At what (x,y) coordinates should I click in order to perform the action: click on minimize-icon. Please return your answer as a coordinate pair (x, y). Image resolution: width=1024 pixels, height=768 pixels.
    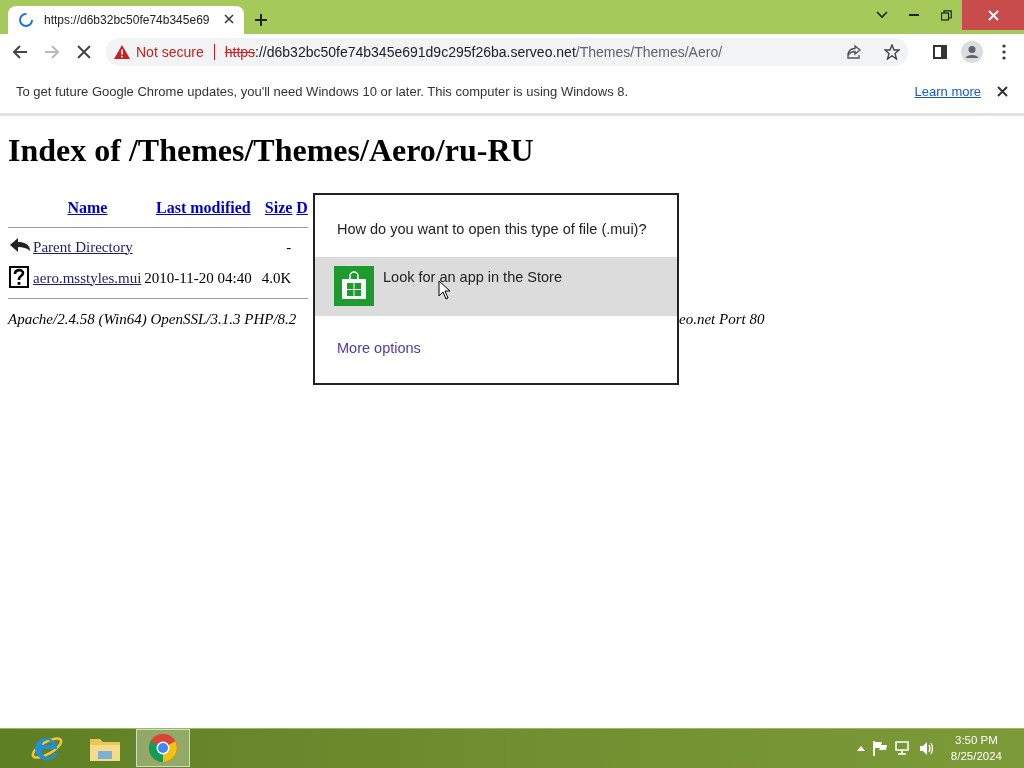
    Looking at the image, I should click on (914, 15).